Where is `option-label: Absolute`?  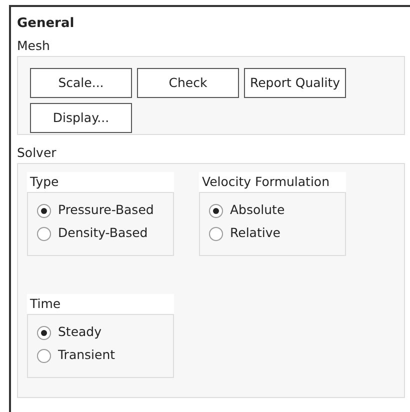 option-label: Absolute is located at coordinates (257, 210).